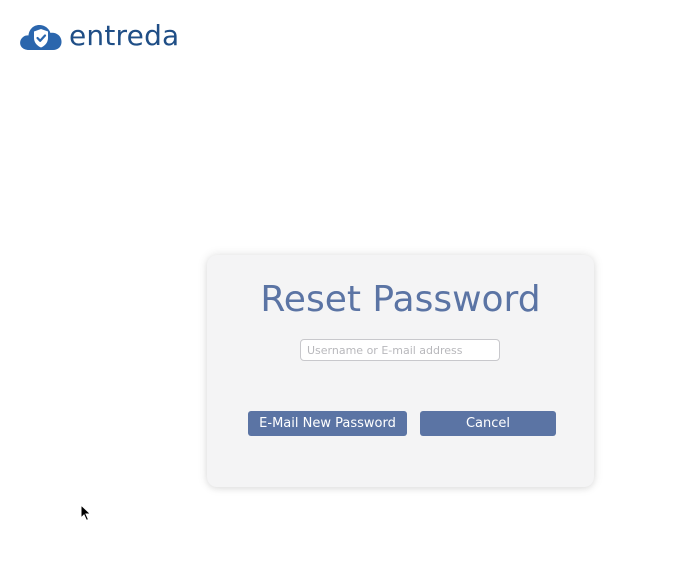  Describe the element at coordinates (86, 513) in the screenshot. I see `mouse-pointer-icon` at that location.